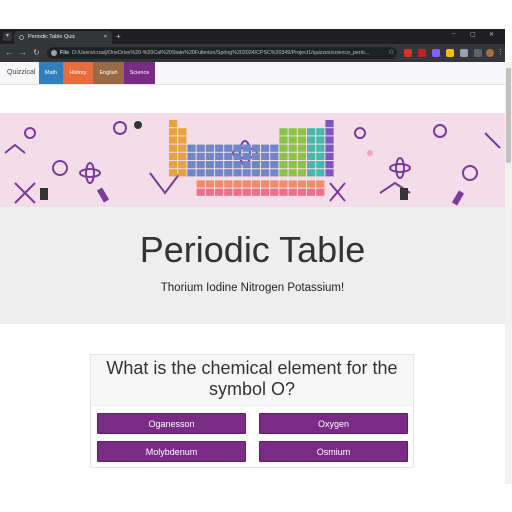  I want to click on back-icon: ←, so click(9, 52).